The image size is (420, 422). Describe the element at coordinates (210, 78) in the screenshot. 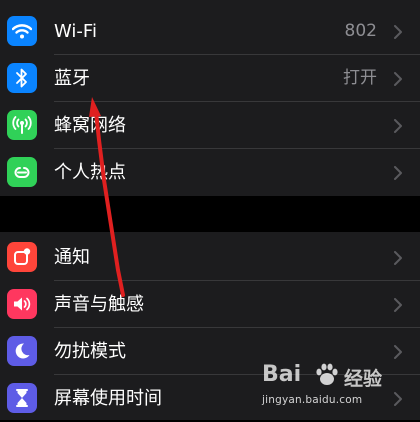

I see `settings-row-bluetooth: 蓝牙 打开` at that location.